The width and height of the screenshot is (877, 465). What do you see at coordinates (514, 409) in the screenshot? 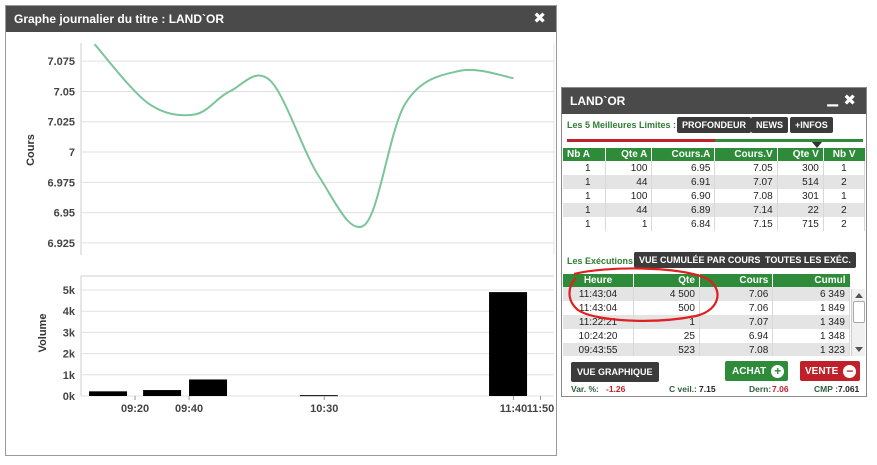
I see `time-tick-label: 11:40` at bounding box center [514, 409].